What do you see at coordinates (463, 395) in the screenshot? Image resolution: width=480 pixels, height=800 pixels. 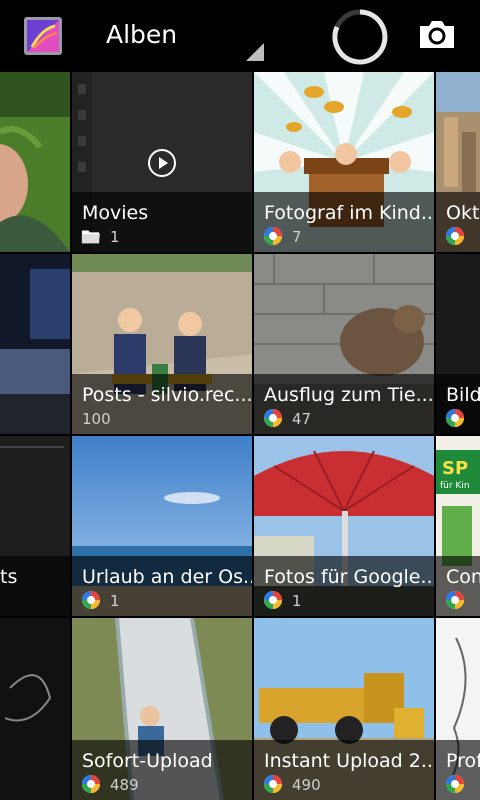 I see `album-title: Bild` at bounding box center [463, 395].